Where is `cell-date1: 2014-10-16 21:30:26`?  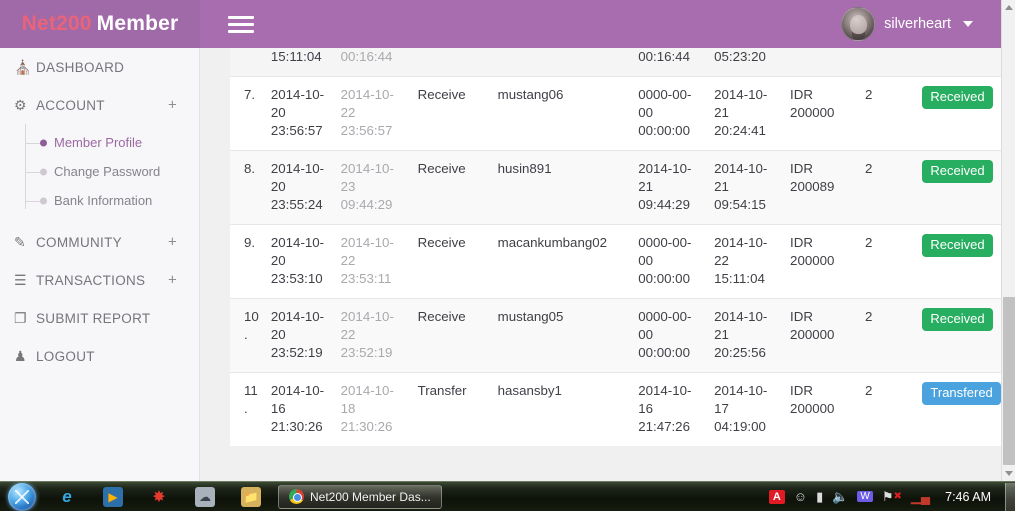
cell-date1: 2014-10-16 21:30:26 is located at coordinates (299, 409).